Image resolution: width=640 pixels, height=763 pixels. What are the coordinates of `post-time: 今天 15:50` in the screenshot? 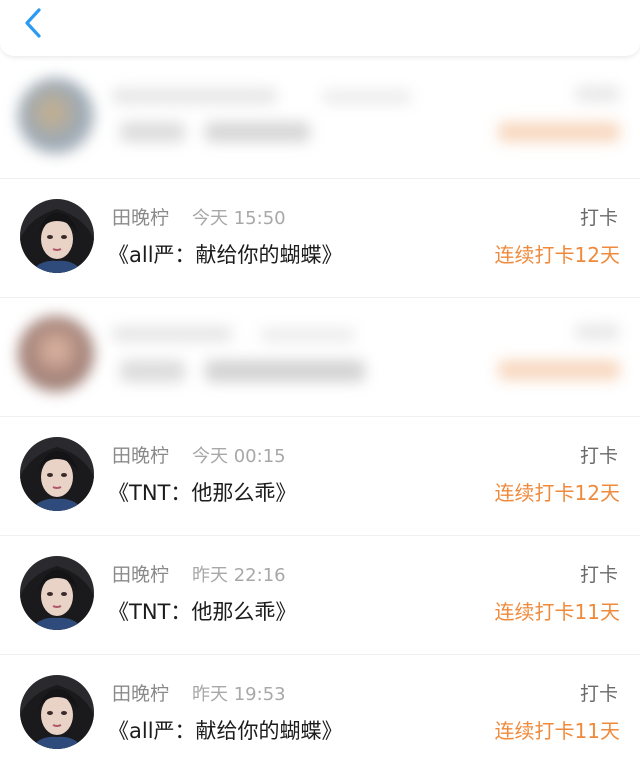 It's located at (239, 218).